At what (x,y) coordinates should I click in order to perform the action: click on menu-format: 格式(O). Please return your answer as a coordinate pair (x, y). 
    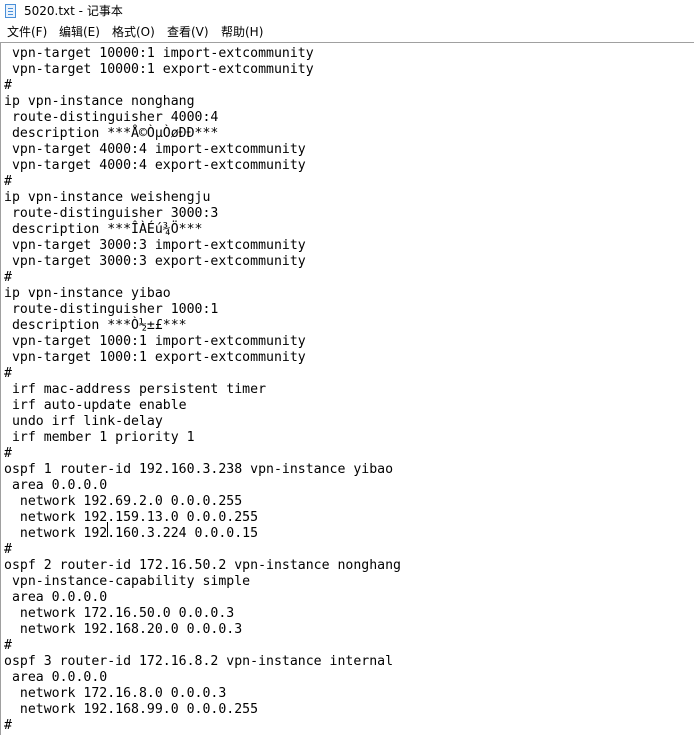
    Looking at the image, I should click on (133, 32).